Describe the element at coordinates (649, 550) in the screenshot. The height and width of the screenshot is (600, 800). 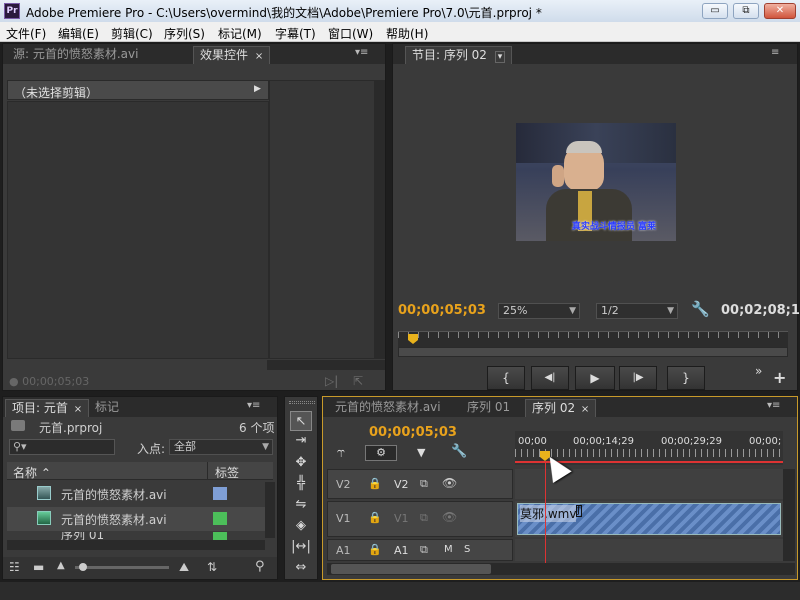
I see `track-lane-a1` at that location.